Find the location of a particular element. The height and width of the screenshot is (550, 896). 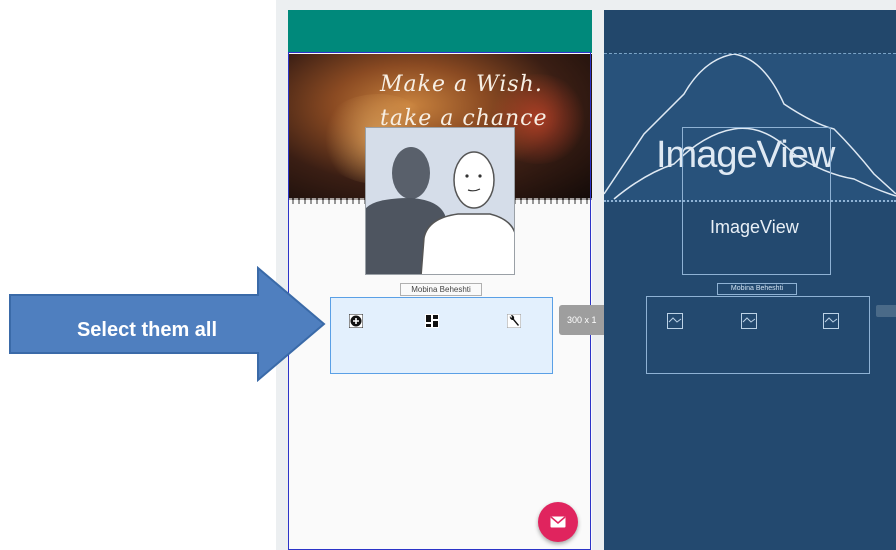

blueprint-profile-imageview: ImageView is located at coordinates (756, 201).